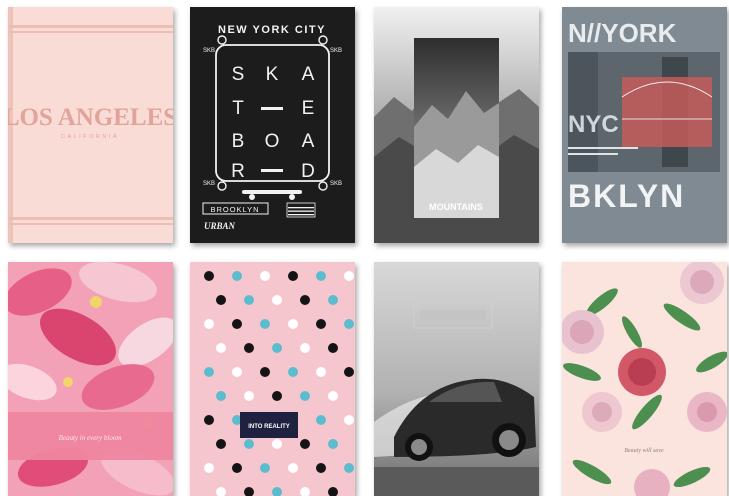 The width and height of the screenshot is (729, 496). I want to click on board-letter: O, so click(272, 141).